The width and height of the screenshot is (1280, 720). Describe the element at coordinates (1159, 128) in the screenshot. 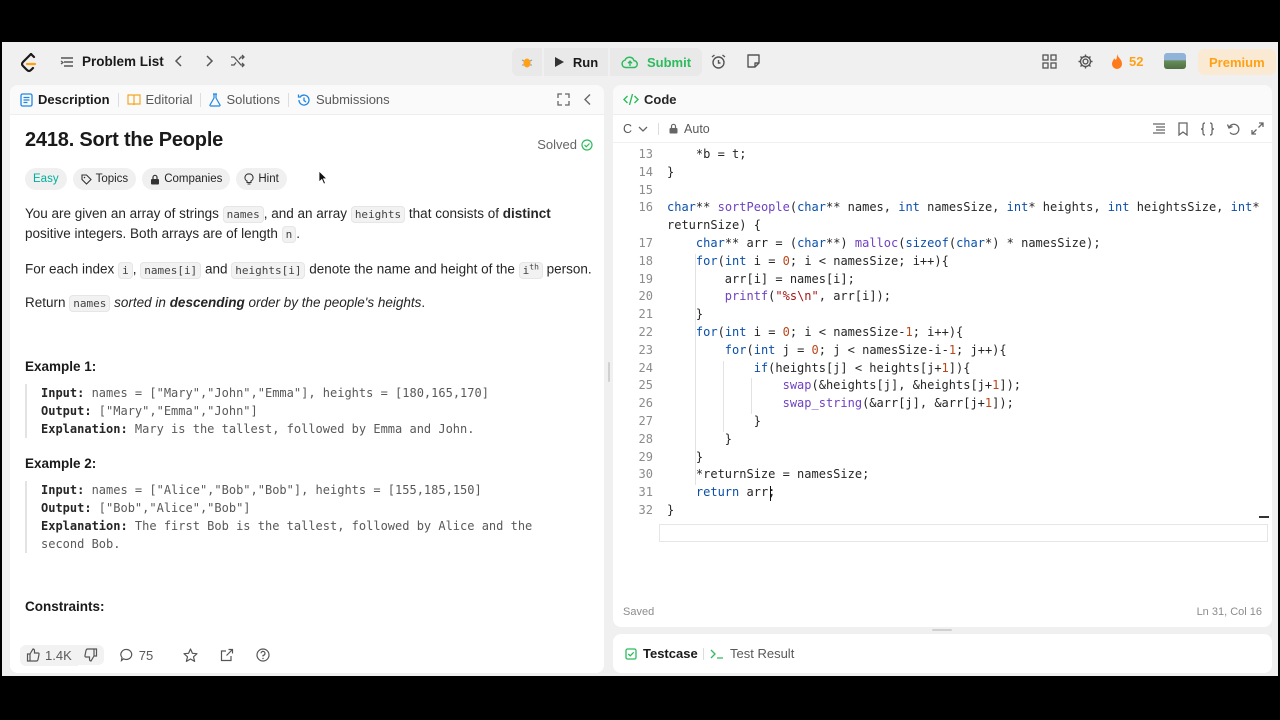

I see `format-icon` at that location.